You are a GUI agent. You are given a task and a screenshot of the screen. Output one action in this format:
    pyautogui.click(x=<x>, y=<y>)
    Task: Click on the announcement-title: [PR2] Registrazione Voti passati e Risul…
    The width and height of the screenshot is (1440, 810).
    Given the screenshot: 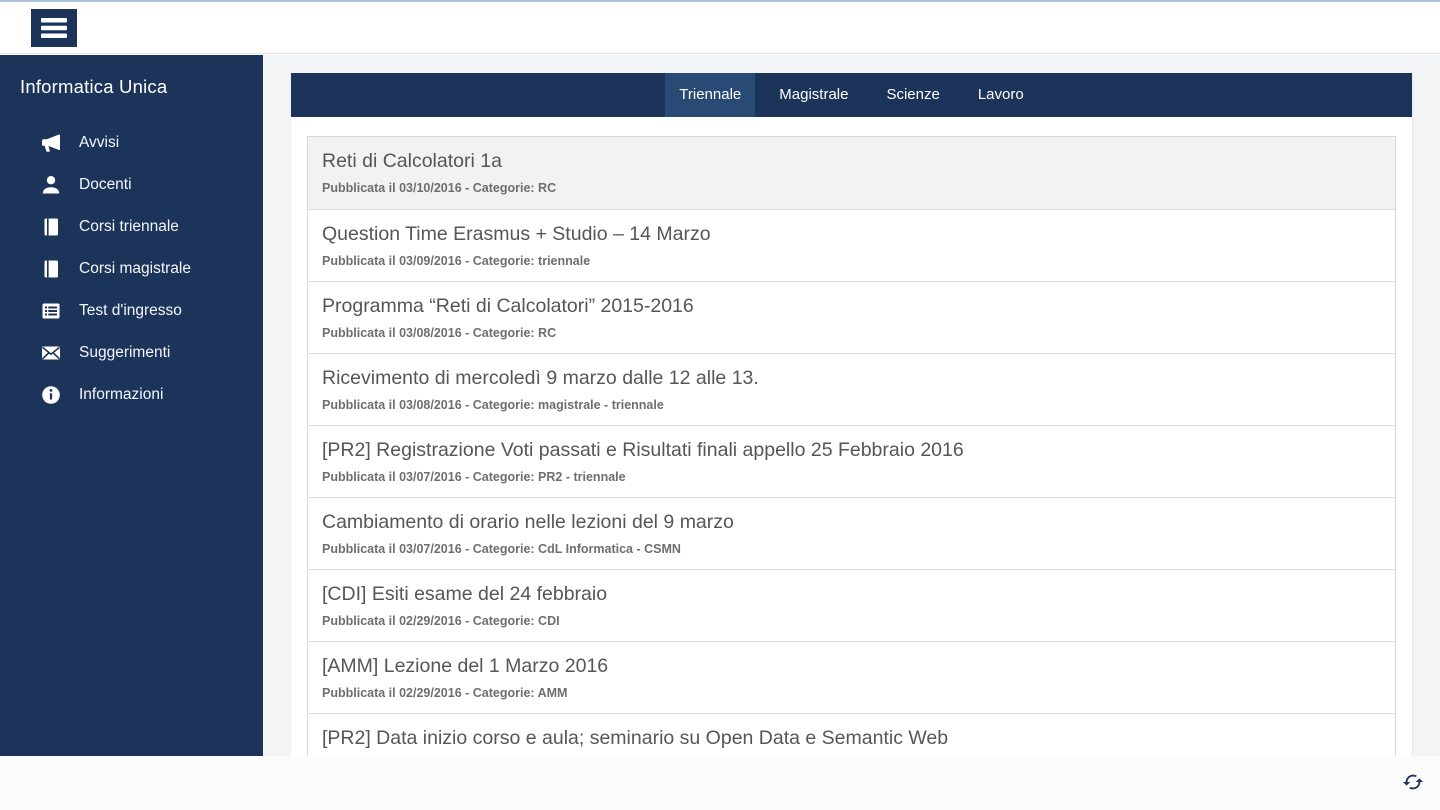 What is the action you would take?
    pyautogui.click(x=643, y=450)
    